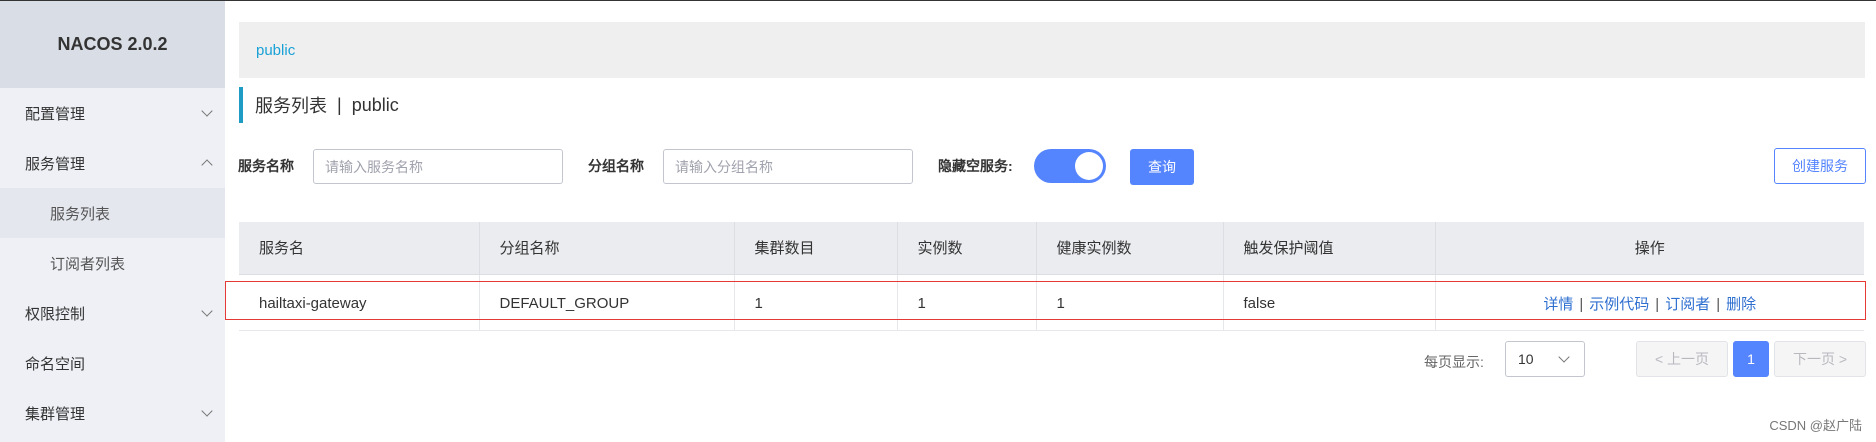 The width and height of the screenshot is (1876, 442). Describe the element at coordinates (275, 50) in the screenshot. I see `namespace-link: public` at that location.